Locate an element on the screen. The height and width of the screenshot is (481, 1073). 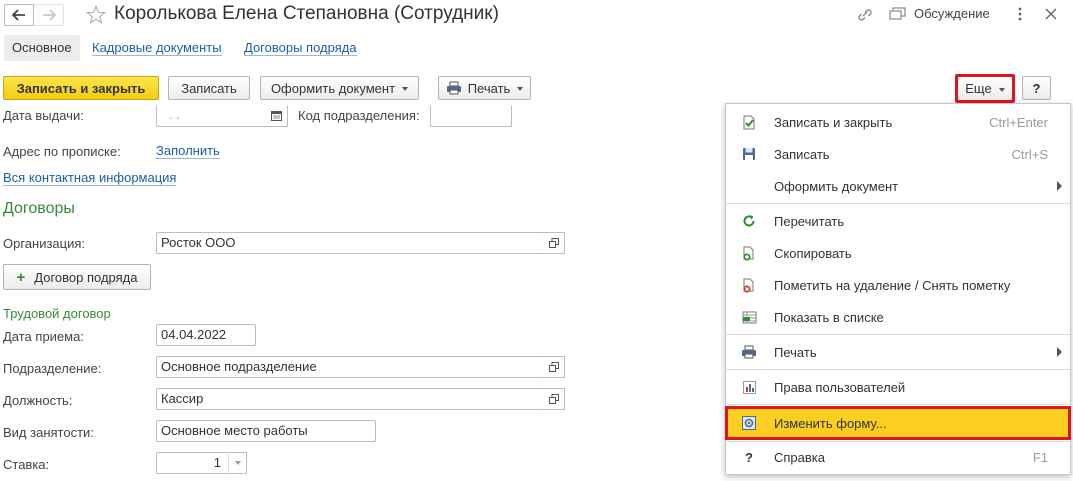
open-position-button is located at coordinates (554, 399).